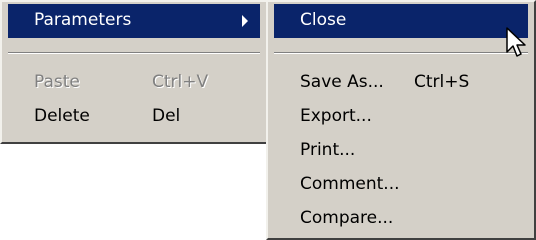  What do you see at coordinates (180, 82) in the screenshot?
I see `menu-item-shortcut: Ctrl+V` at bounding box center [180, 82].